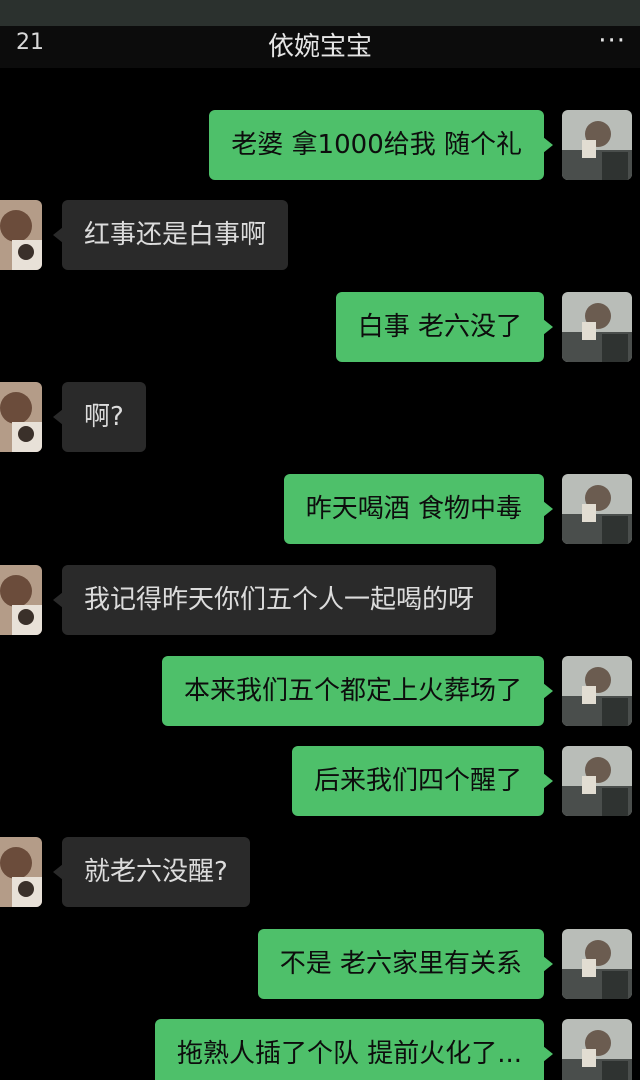 This screenshot has height=1080, width=640. Describe the element at coordinates (320, 417) in the screenshot. I see `message-row: 啊?` at that location.